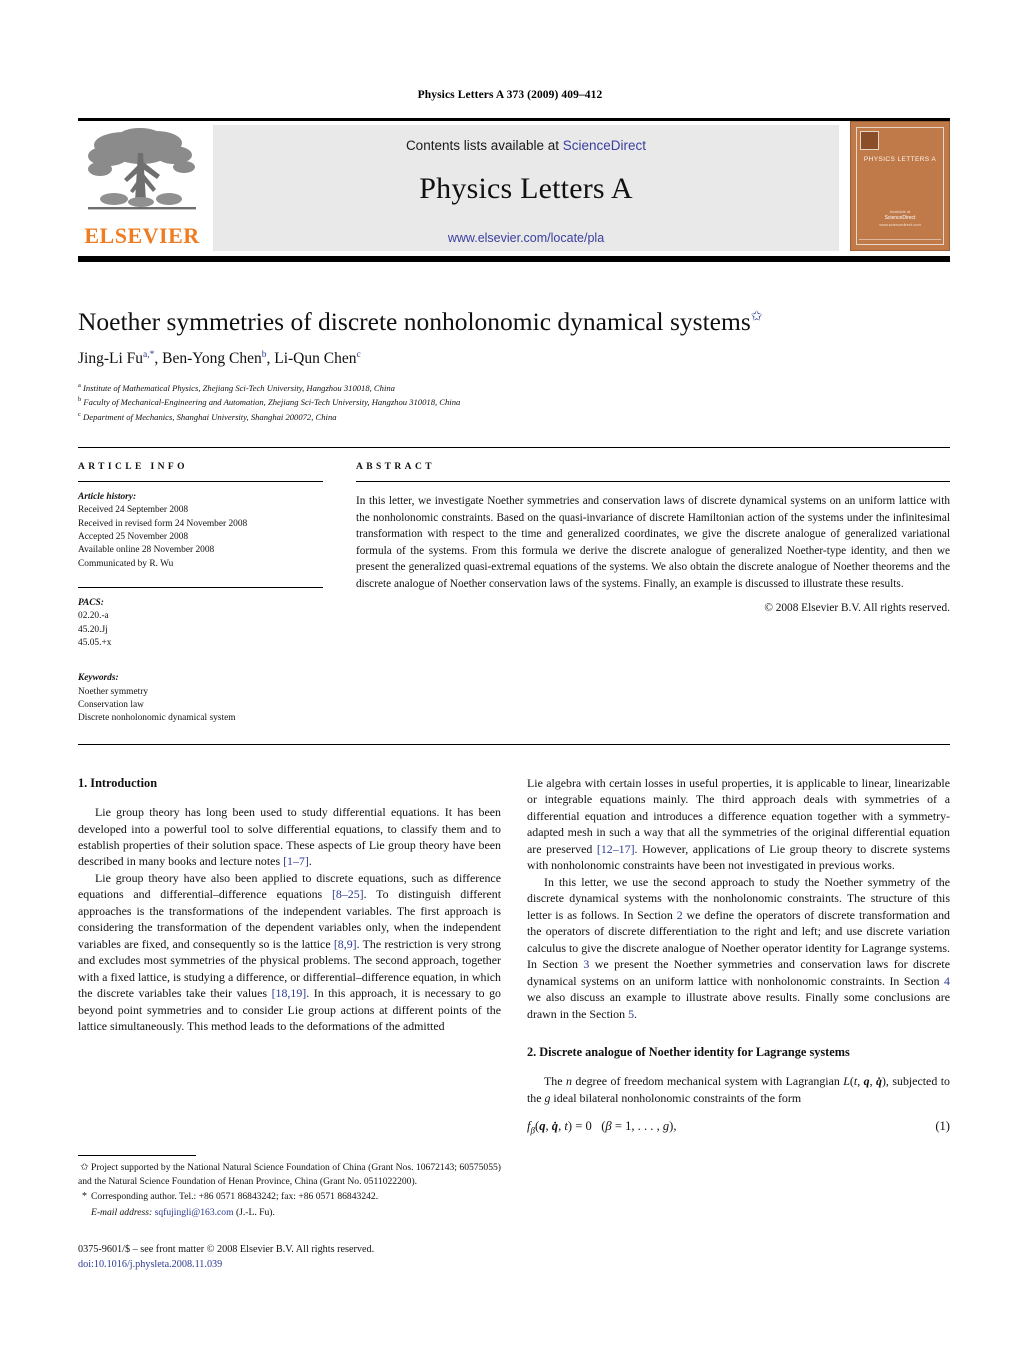  Describe the element at coordinates (137, 1155) in the screenshot. I see `footnote-rule` at that location.